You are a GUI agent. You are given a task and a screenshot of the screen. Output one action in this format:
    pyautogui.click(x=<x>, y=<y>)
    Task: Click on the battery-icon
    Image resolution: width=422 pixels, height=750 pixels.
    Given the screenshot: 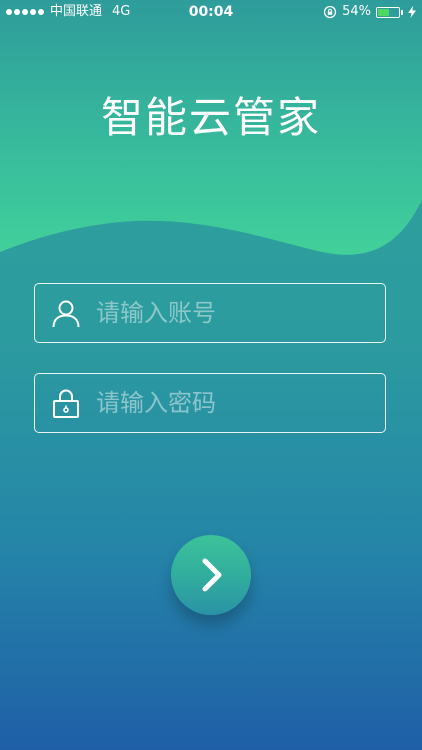 What is the action you would take?
    pyautogui.click(x=388, y=12)
    